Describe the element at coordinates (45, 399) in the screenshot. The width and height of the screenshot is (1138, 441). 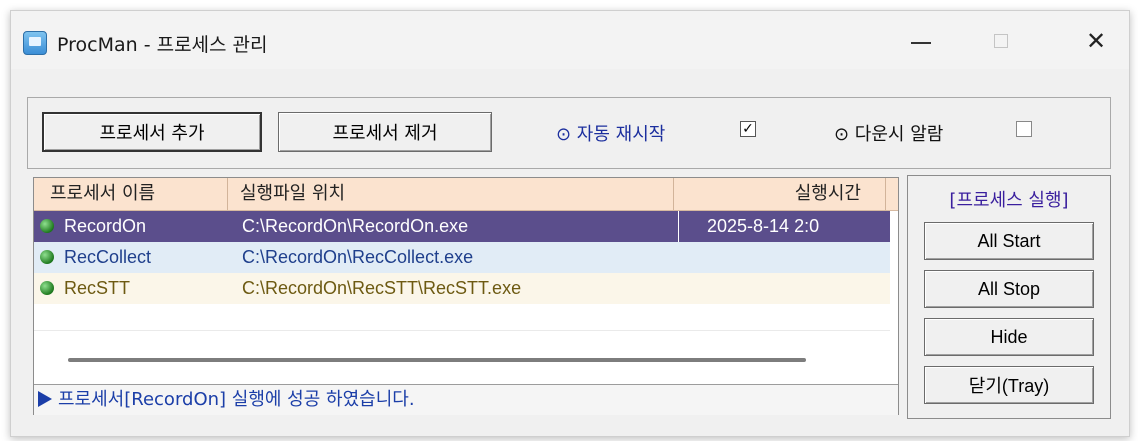
I see `play-arrow-icon` at that location.